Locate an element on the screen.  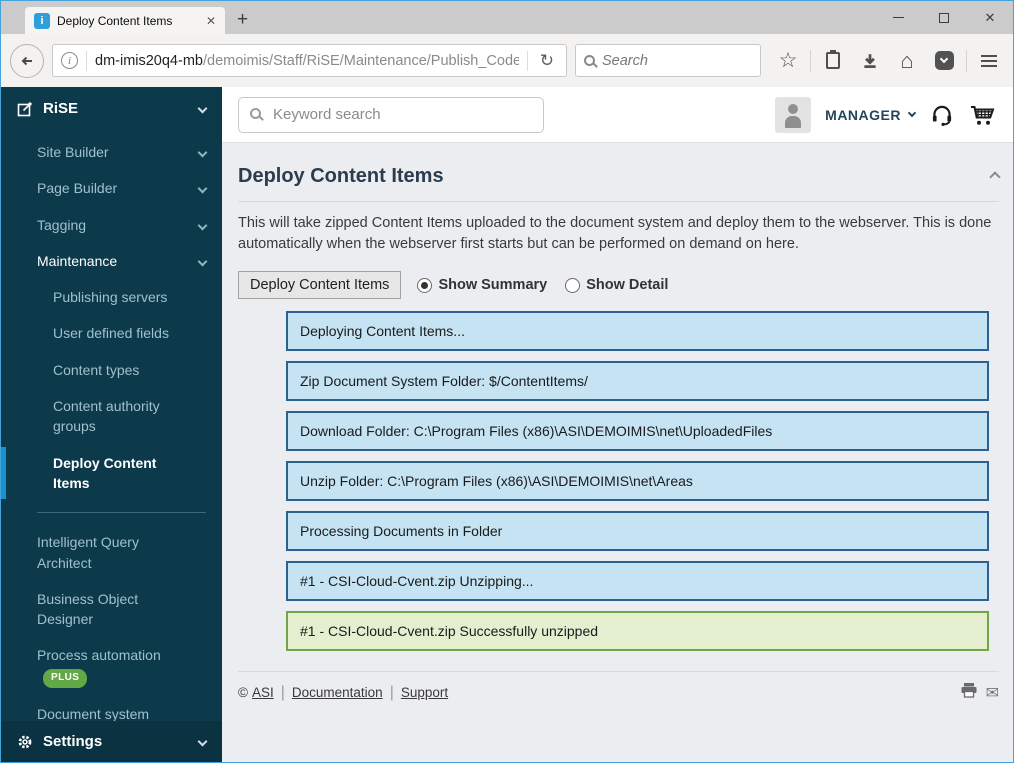
sidebar-nav-item: Deploy Content Items is located at coordinates (111, 473).